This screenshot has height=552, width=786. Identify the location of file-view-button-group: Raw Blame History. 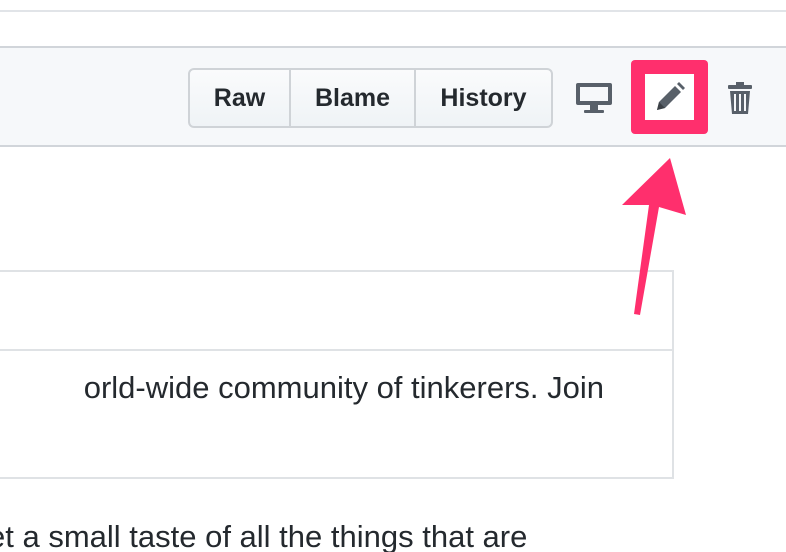
(370, 98).